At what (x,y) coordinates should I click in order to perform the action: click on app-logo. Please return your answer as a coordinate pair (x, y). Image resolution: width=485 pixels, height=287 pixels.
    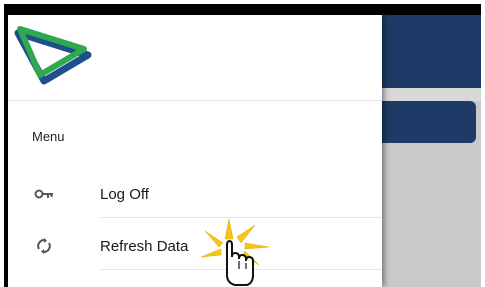
    Looking at the image, I should click on (53, 55).